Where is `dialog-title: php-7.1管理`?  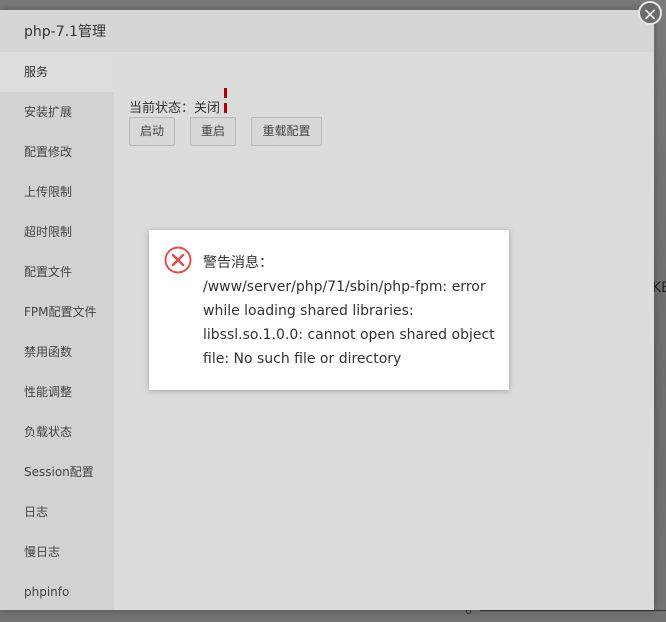 dialog-title: php-7.1管理 is located at coordinates (65, 32).